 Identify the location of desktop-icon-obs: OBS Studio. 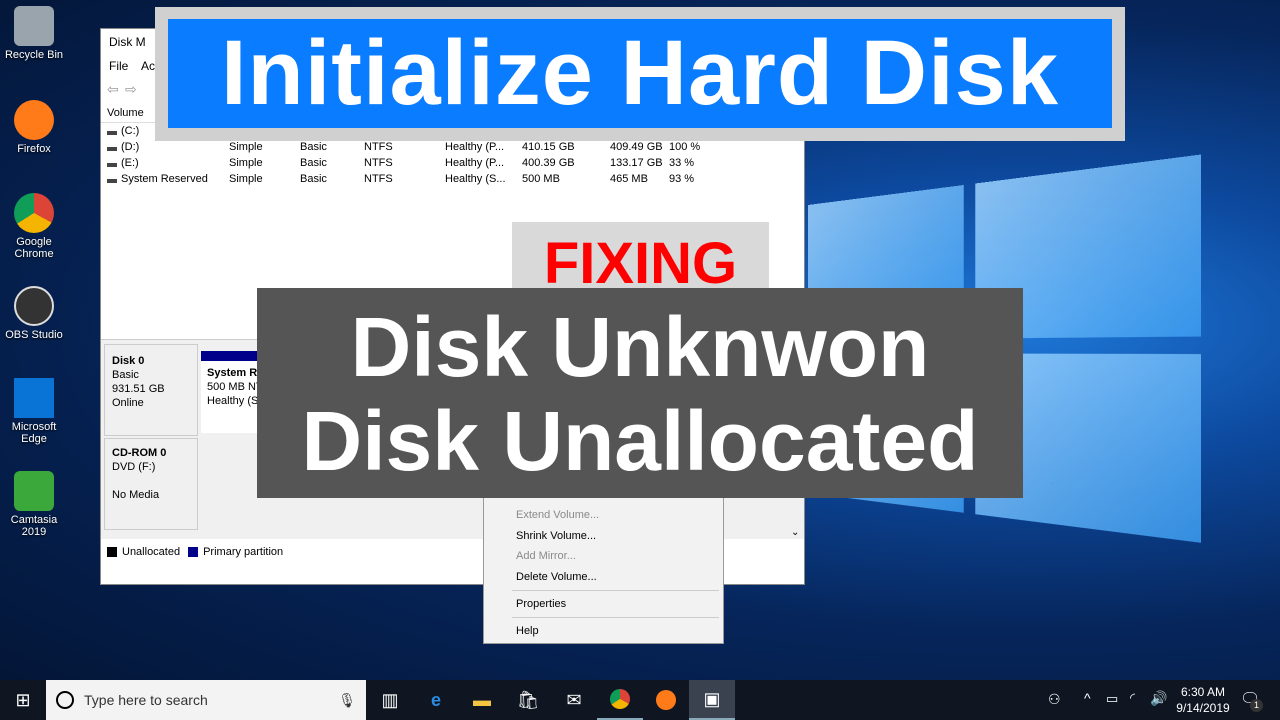
(34, 313).